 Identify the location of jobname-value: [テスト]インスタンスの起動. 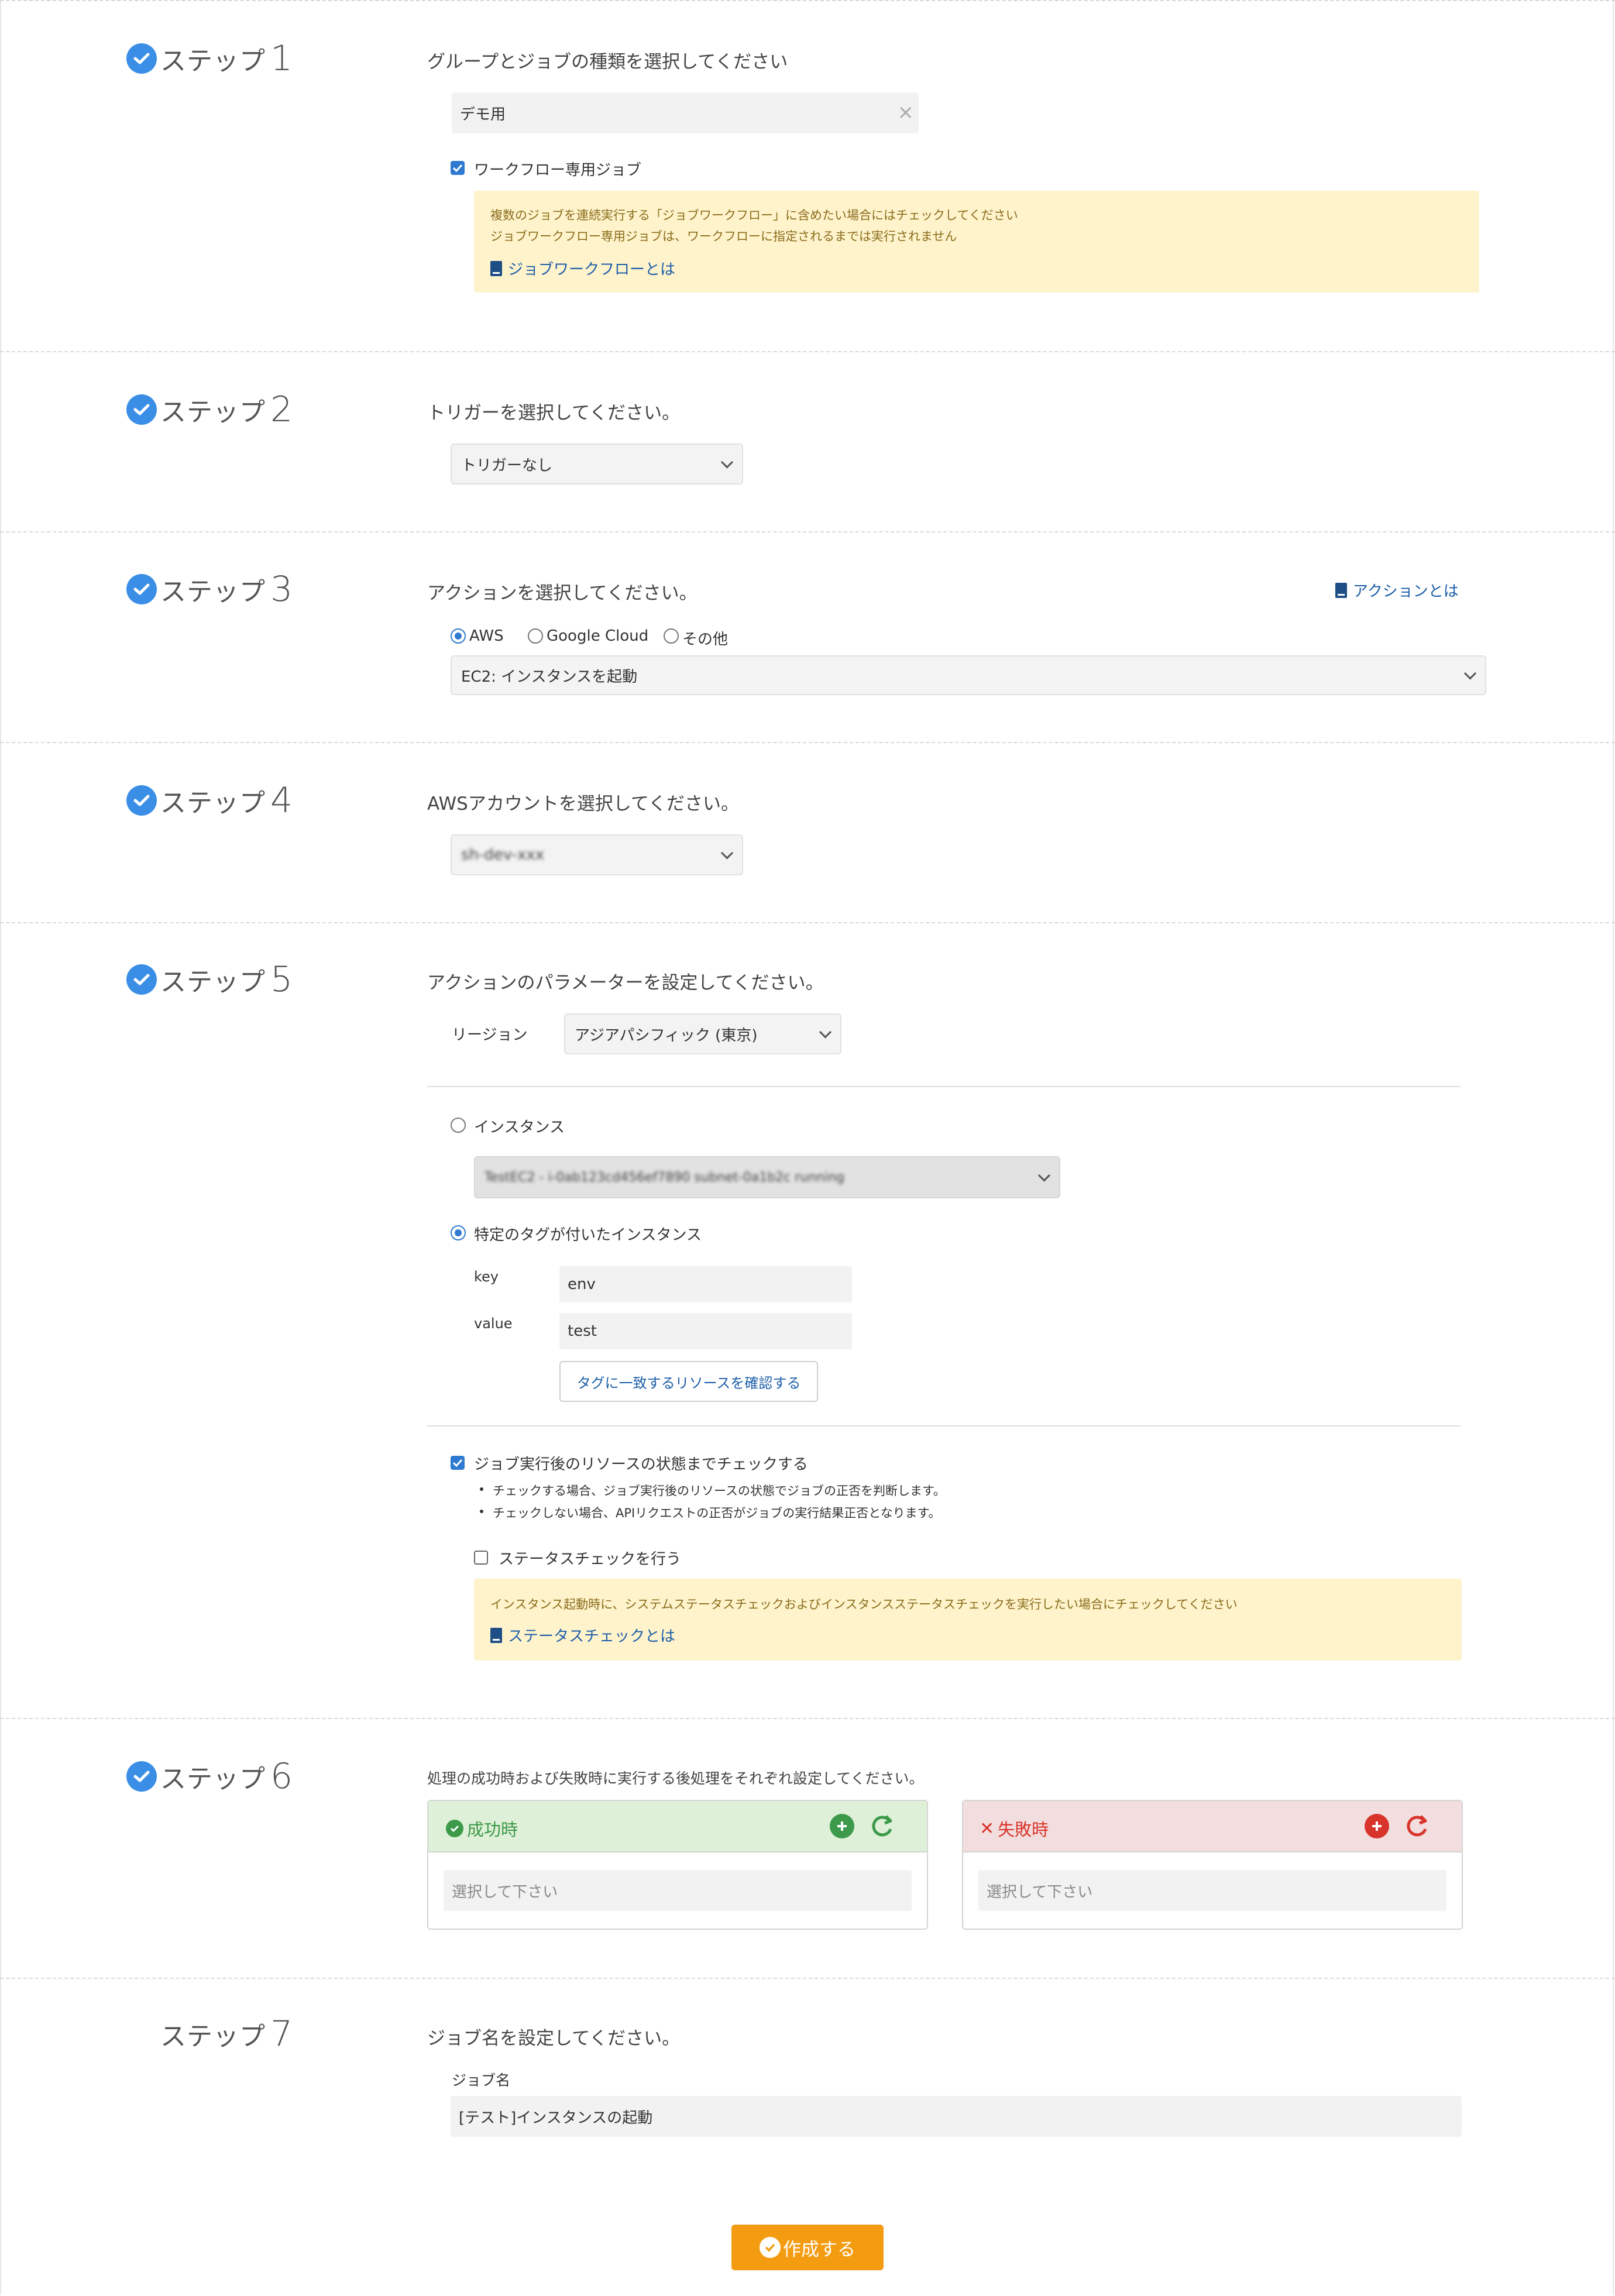
(556, 2118).